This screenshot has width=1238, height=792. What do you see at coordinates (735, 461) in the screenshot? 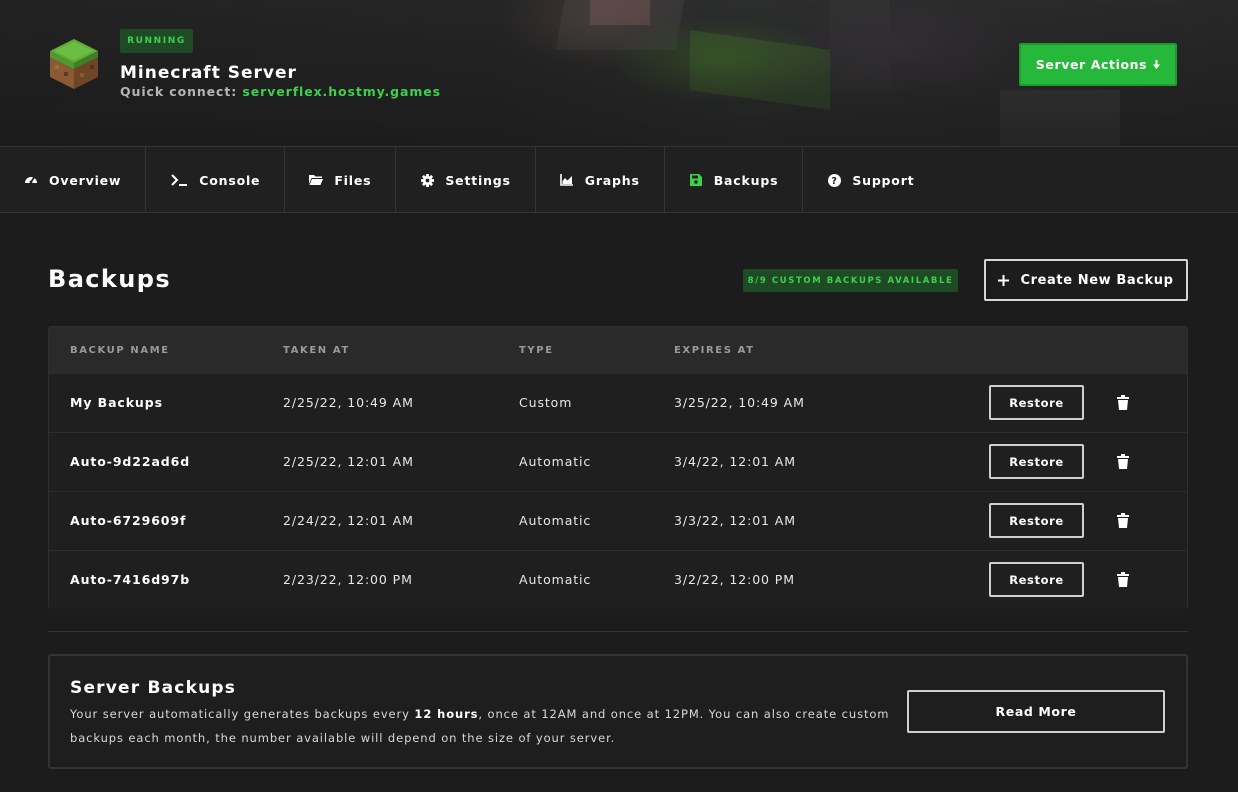
I see `backup-expires-at: 3/4/22, 12:01 AM` at bounding box center [735, 461].